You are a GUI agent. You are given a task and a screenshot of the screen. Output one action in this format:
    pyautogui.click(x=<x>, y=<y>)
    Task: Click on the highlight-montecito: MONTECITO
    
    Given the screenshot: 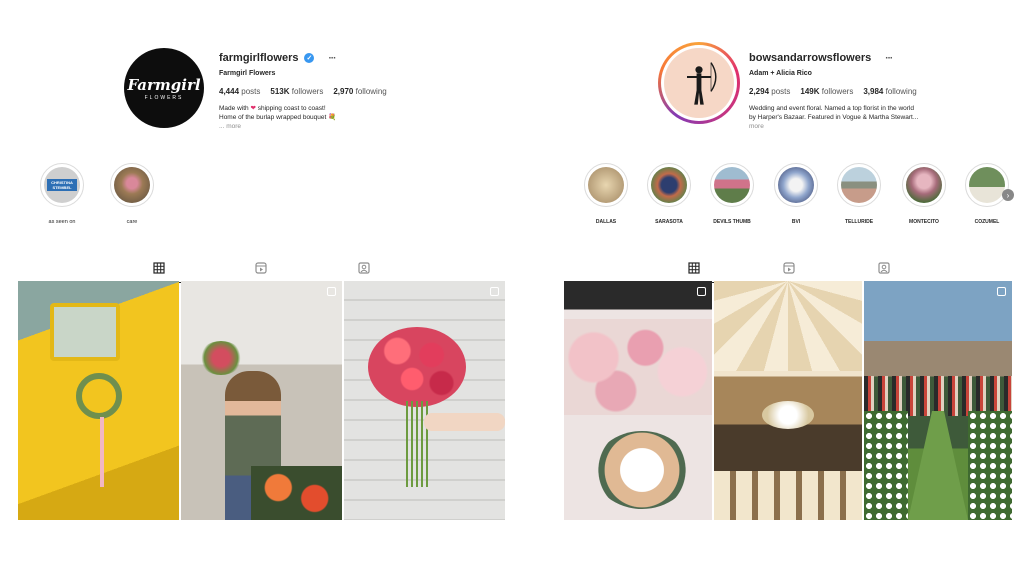 What is the action you would take?
    pyautogui.click(x=924, y=194)
    